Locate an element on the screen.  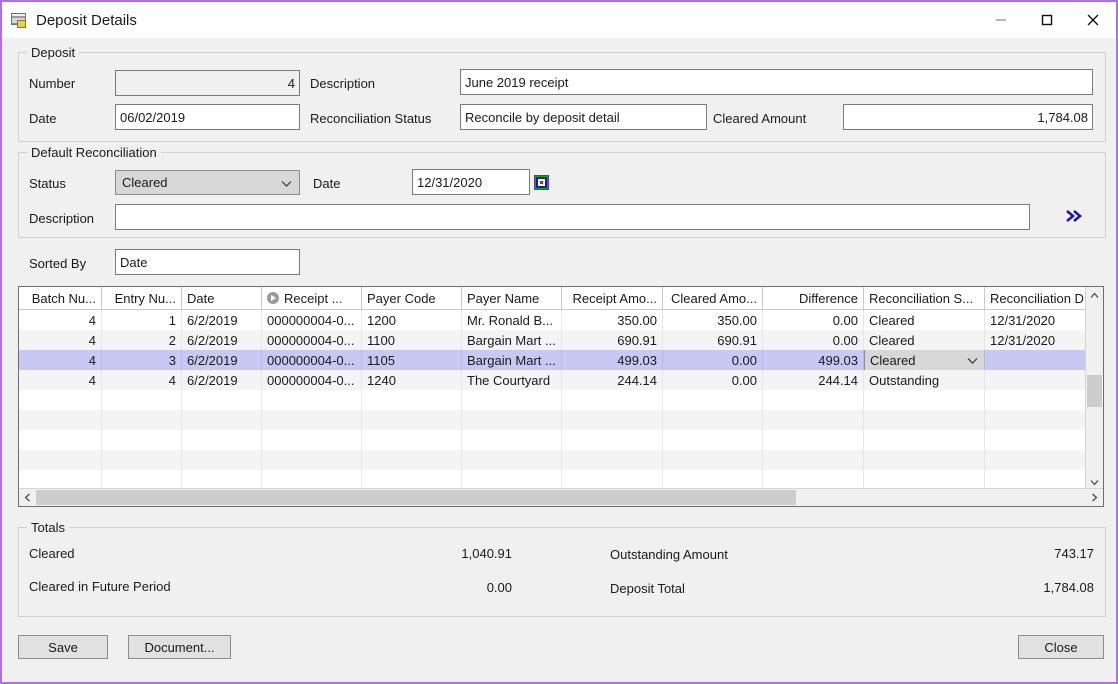
grid-cell-difference: 0.00 is located at coordinates (813, 320).